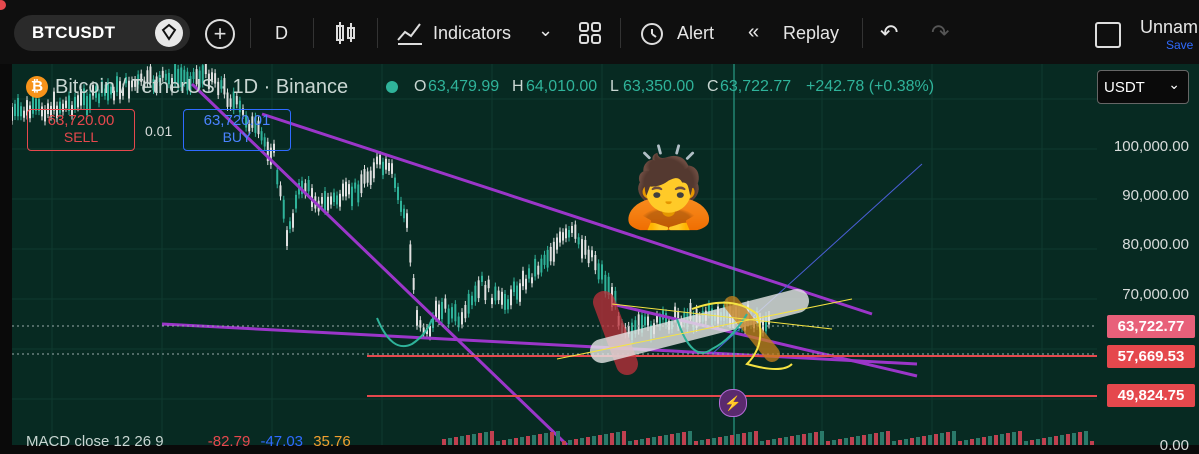  I want to click on replay-button: Replay, so click(811, 33).